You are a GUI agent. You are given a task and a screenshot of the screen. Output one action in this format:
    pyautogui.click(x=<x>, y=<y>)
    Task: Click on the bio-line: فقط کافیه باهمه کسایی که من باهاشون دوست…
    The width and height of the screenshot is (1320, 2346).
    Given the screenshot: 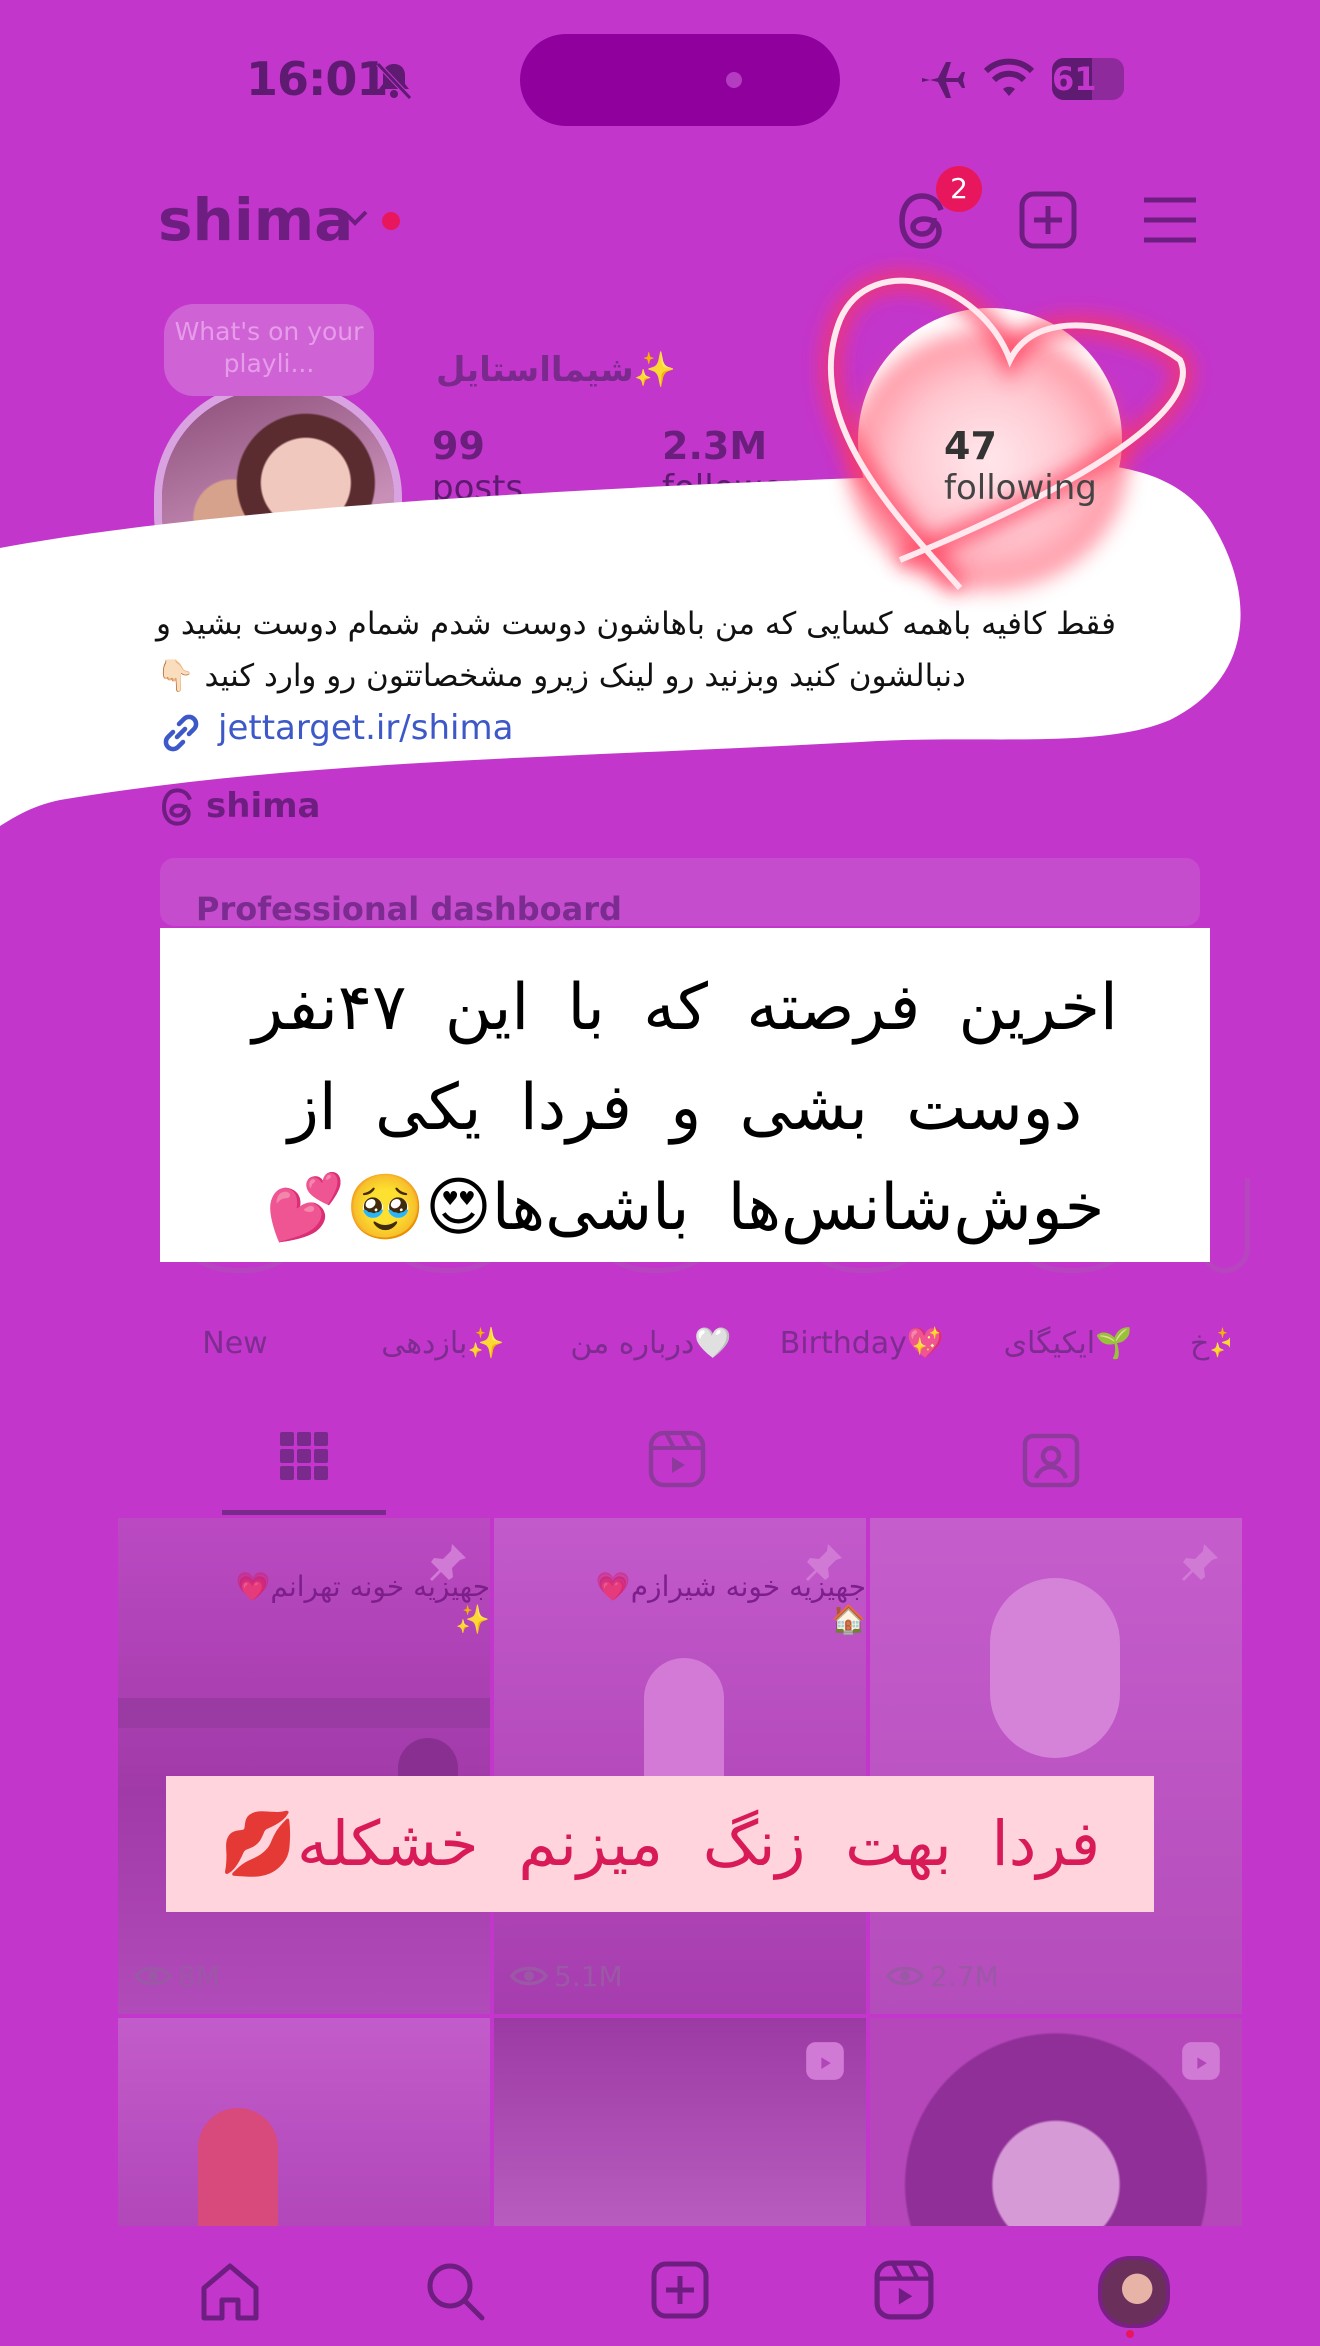 What is the action you would take?
    pyautogui.click(x=636, y=624)
    